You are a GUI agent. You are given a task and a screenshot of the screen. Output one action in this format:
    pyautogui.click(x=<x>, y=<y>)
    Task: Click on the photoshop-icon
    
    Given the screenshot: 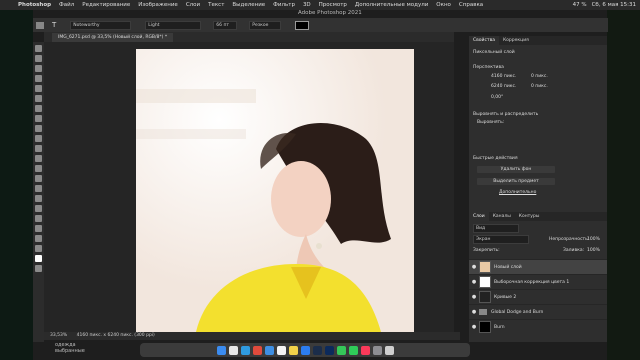 What is the action you would take?
    pyautogui.click(x=329, y=350)
    